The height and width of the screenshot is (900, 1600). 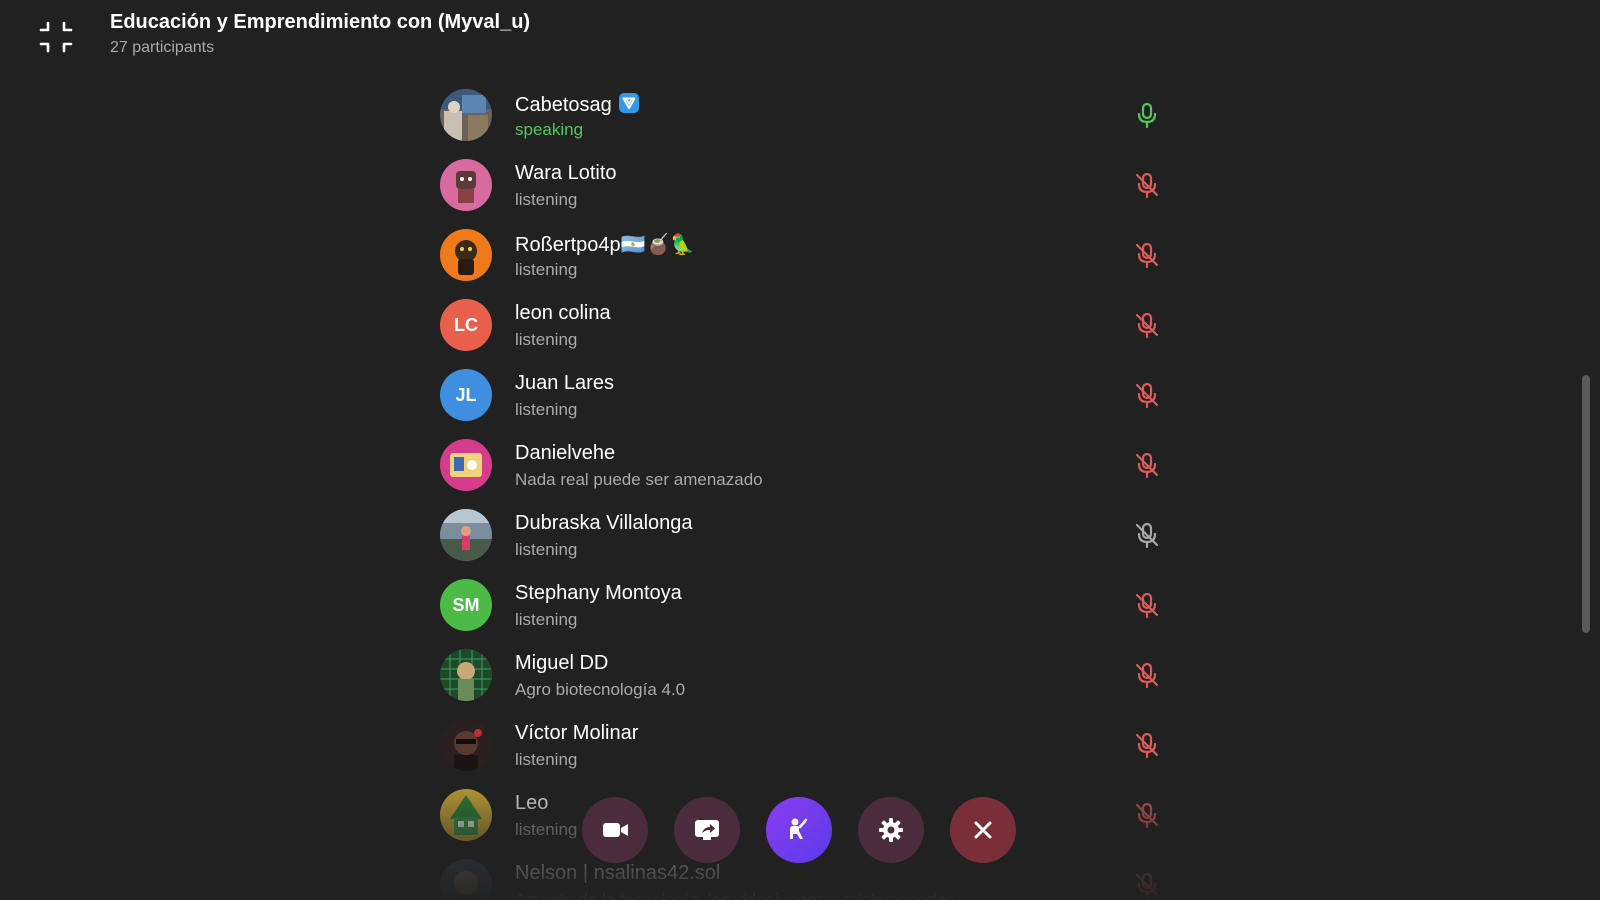 What do you see at coordinates (604, 523) in the screenshot?
I see `participant-name: Dubraska Villalonga` at bounding box center [604, 523].